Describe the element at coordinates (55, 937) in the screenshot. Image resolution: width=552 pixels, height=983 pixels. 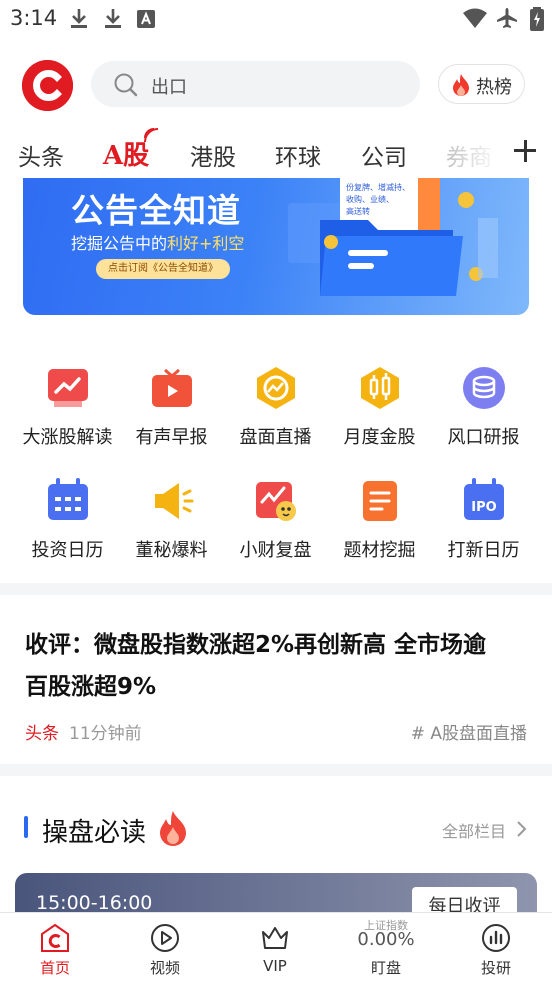
I see `home-c-icon` at that location.